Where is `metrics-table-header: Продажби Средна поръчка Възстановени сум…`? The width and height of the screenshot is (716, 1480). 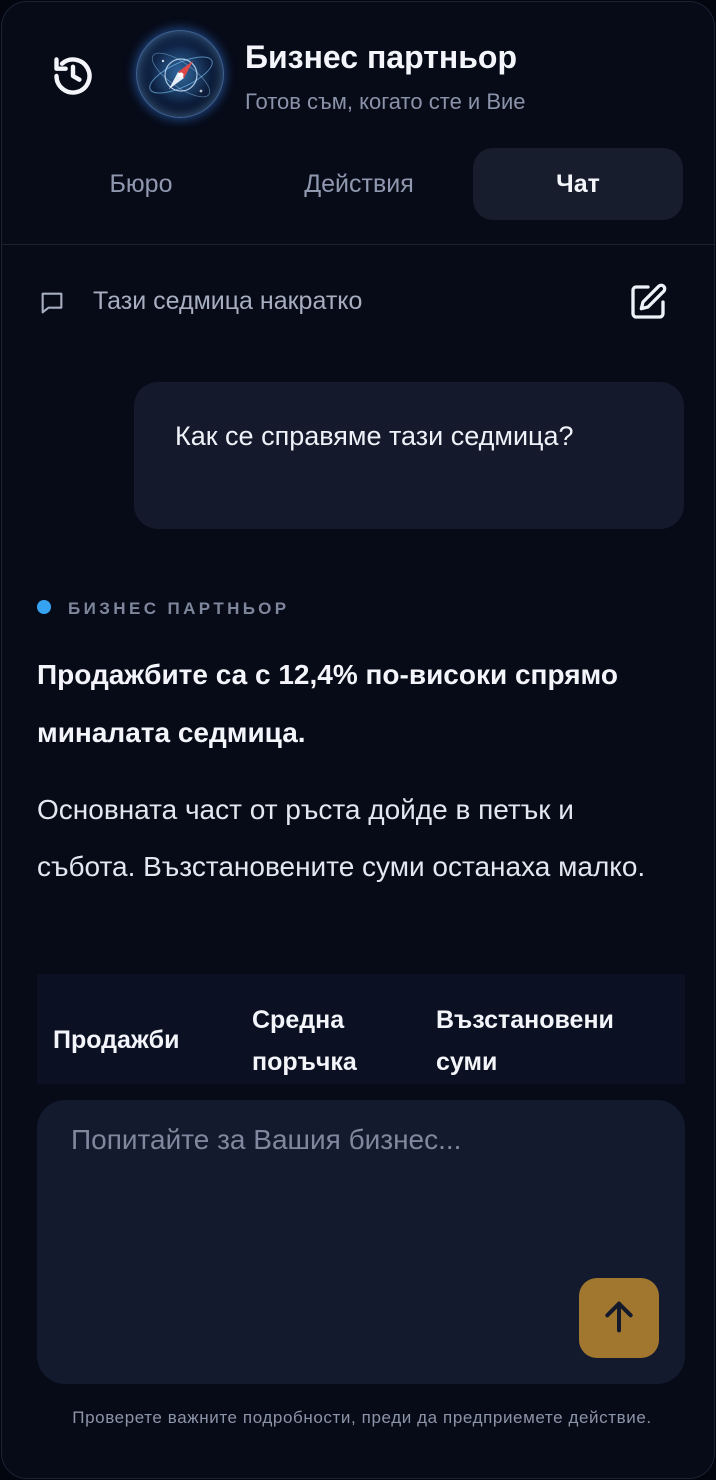 metrics-table-header: Продажби Средна поръчка Възстановени сум… is located at coordinates (361, 1029).